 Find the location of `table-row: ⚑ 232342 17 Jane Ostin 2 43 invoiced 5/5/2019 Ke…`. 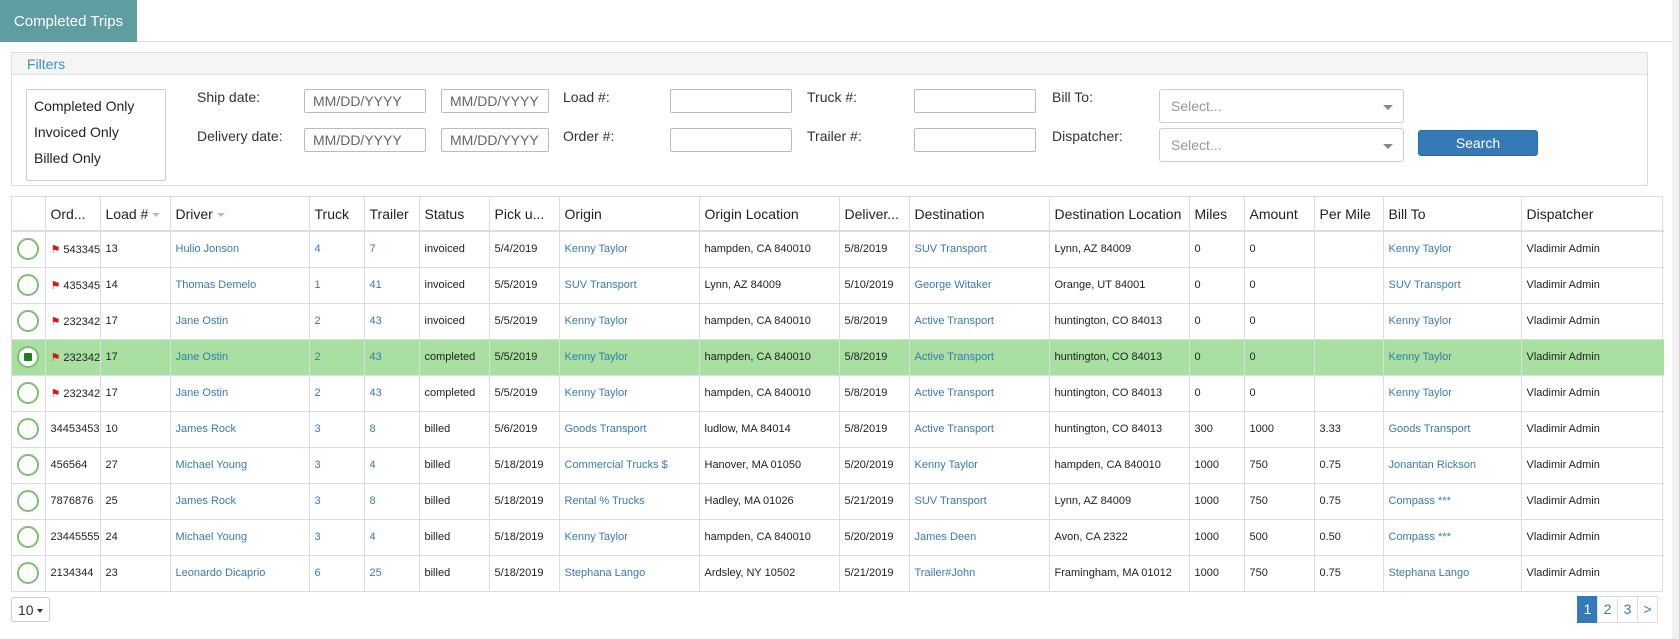

table-row: ⚑ 232342 17 Jane Ostin 2 43 invoiced 5/5/2019 Ke… is located at coordinates (838, 320).